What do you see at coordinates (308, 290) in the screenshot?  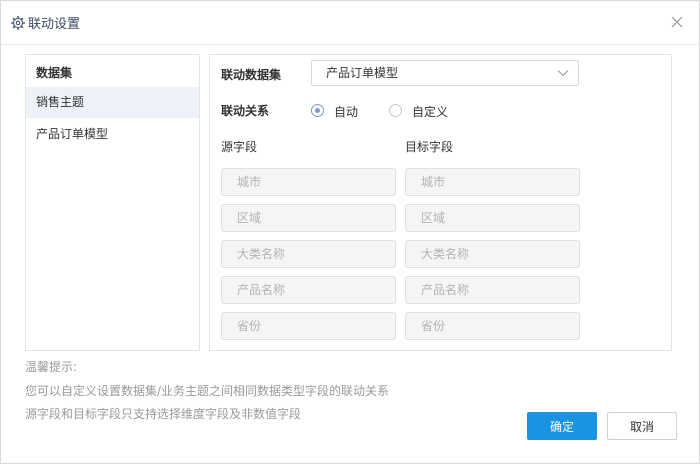 I see `source-field-product: 产品名称` at bounding box center [308, 290].